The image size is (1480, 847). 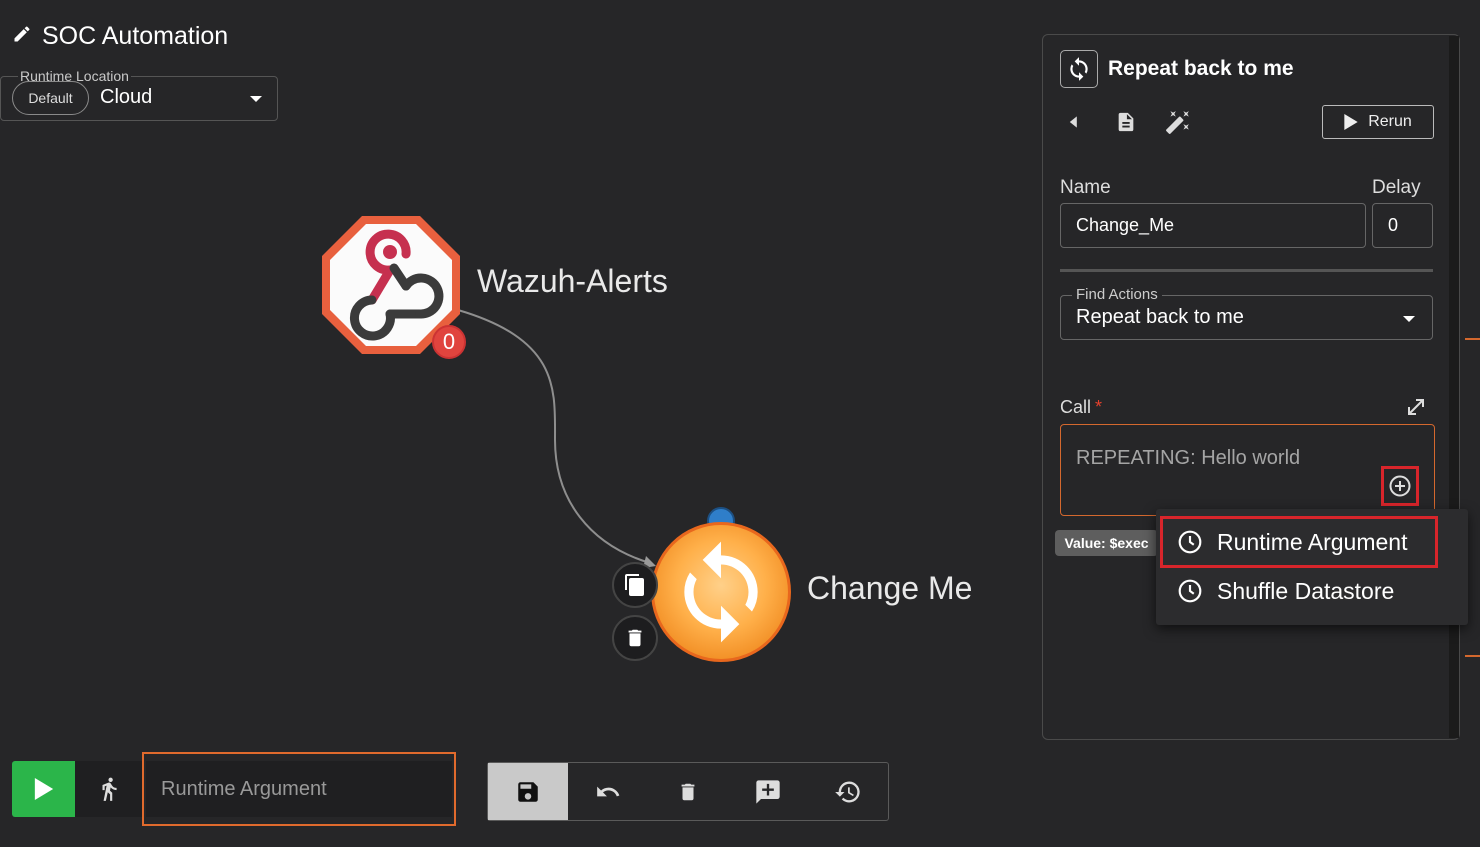 I want to click on add-variable-button, so click(x=1400, y=486).